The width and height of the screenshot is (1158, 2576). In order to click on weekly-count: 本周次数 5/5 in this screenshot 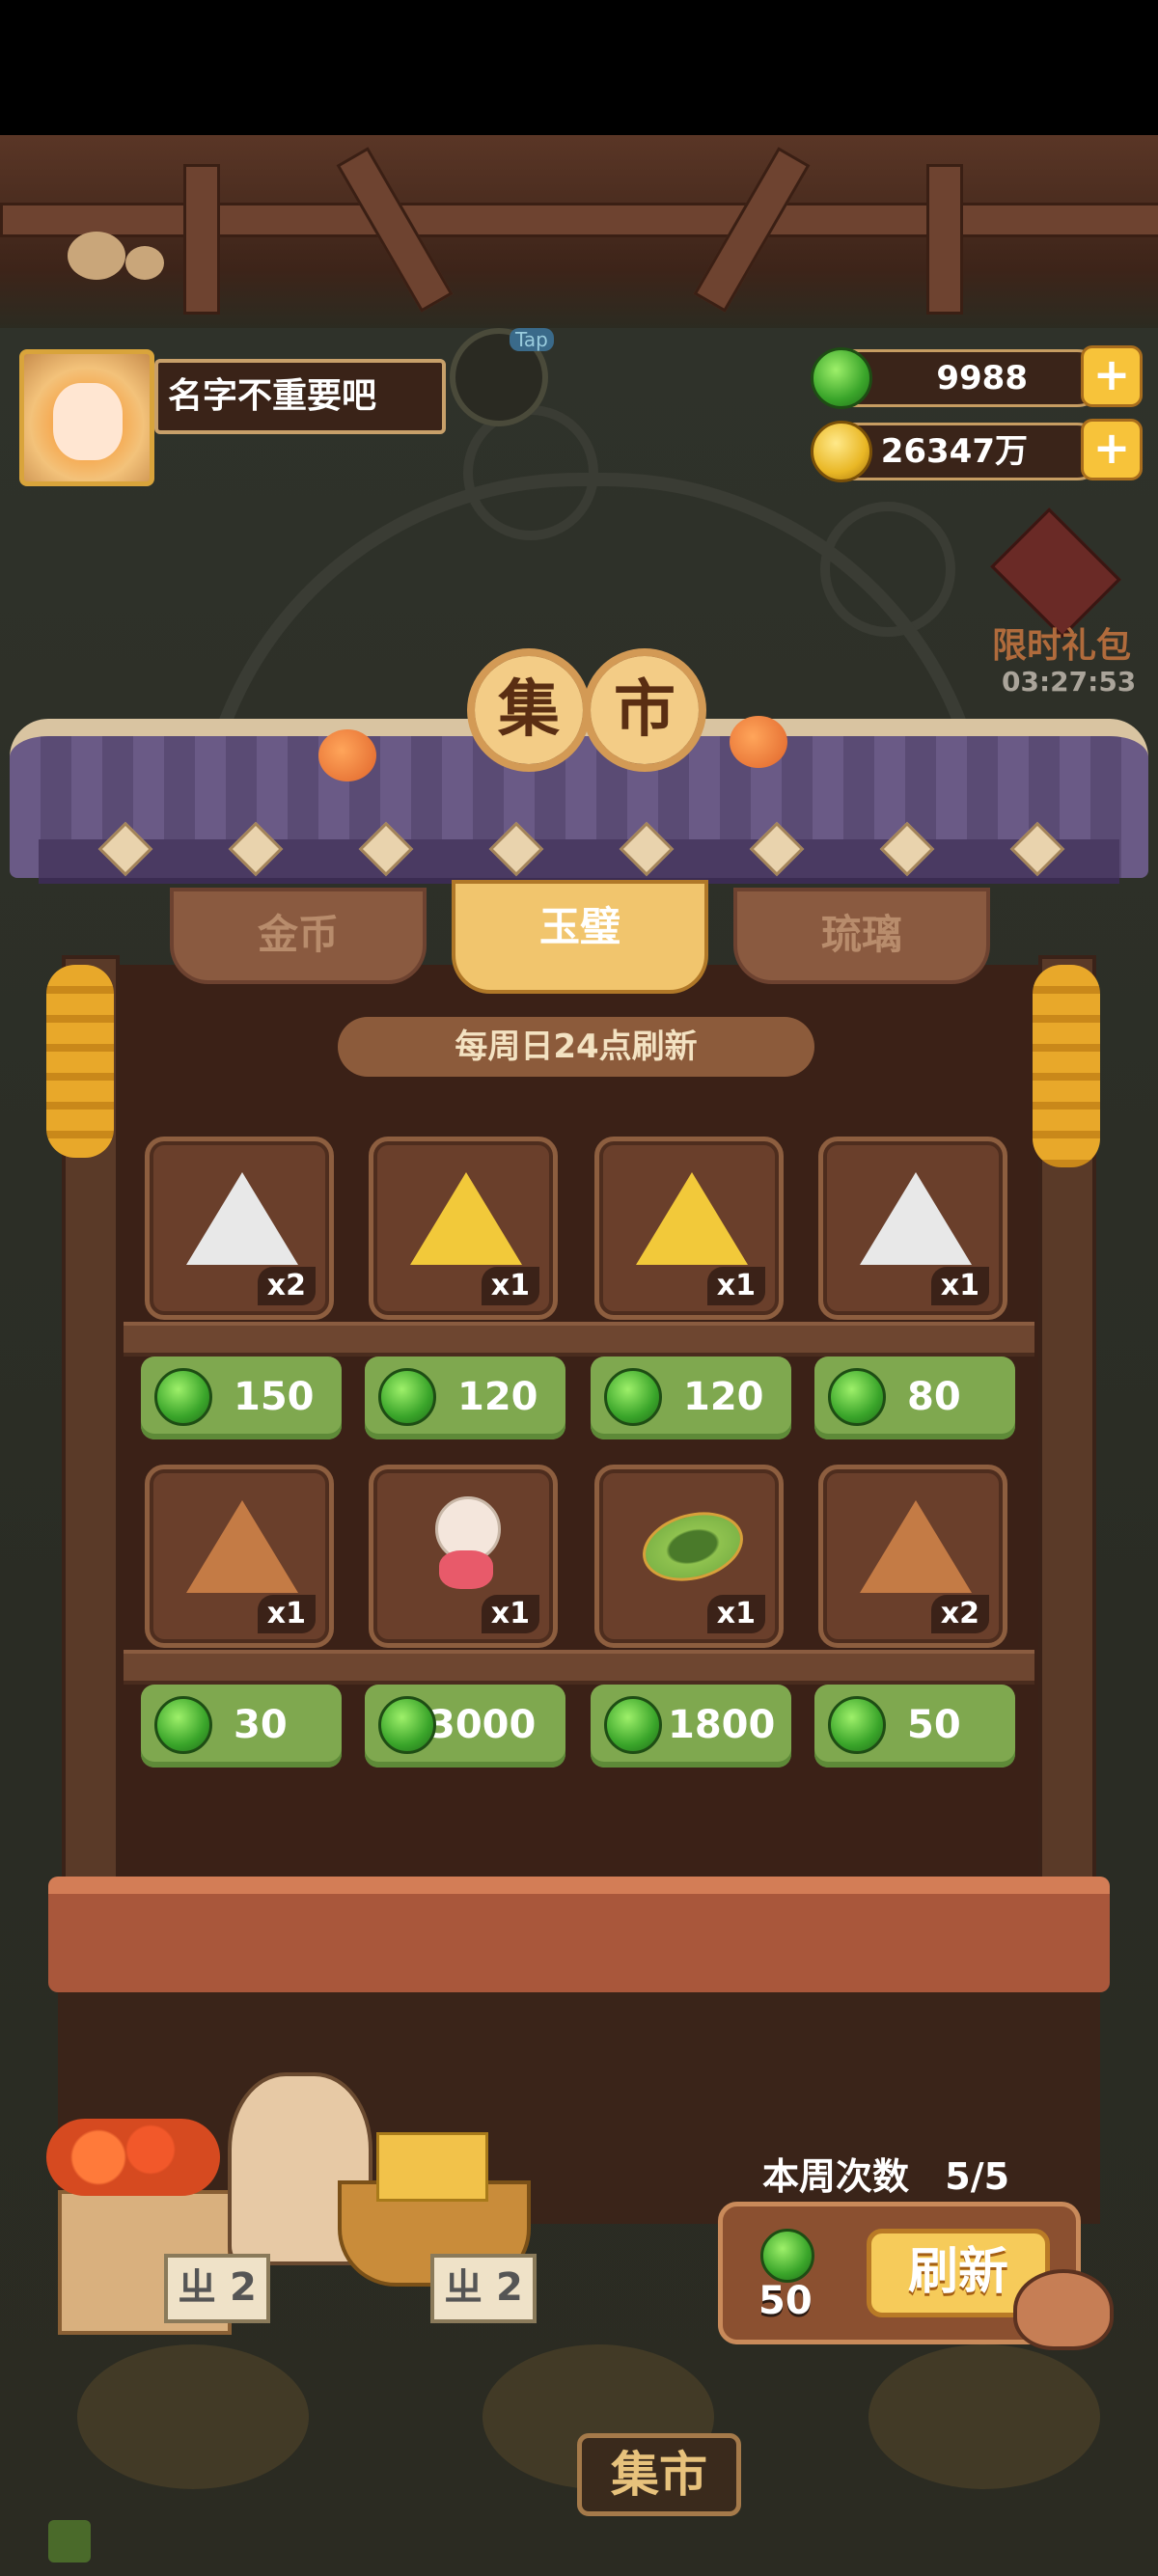, I will do `click(885, 2173)`.